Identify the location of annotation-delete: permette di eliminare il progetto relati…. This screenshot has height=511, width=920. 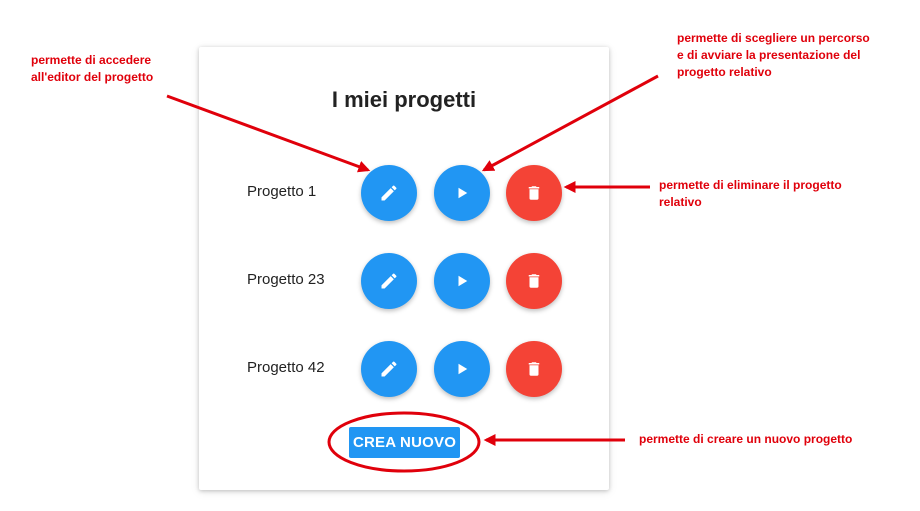
(779, 194).